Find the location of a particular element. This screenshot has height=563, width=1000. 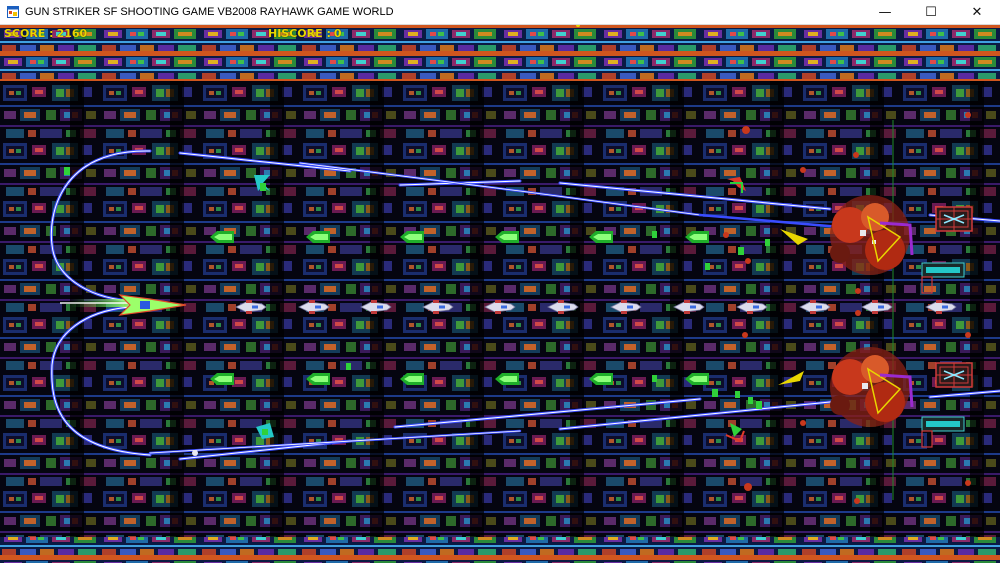

maximize-button: ☐ is located at coordinates (931, 12).